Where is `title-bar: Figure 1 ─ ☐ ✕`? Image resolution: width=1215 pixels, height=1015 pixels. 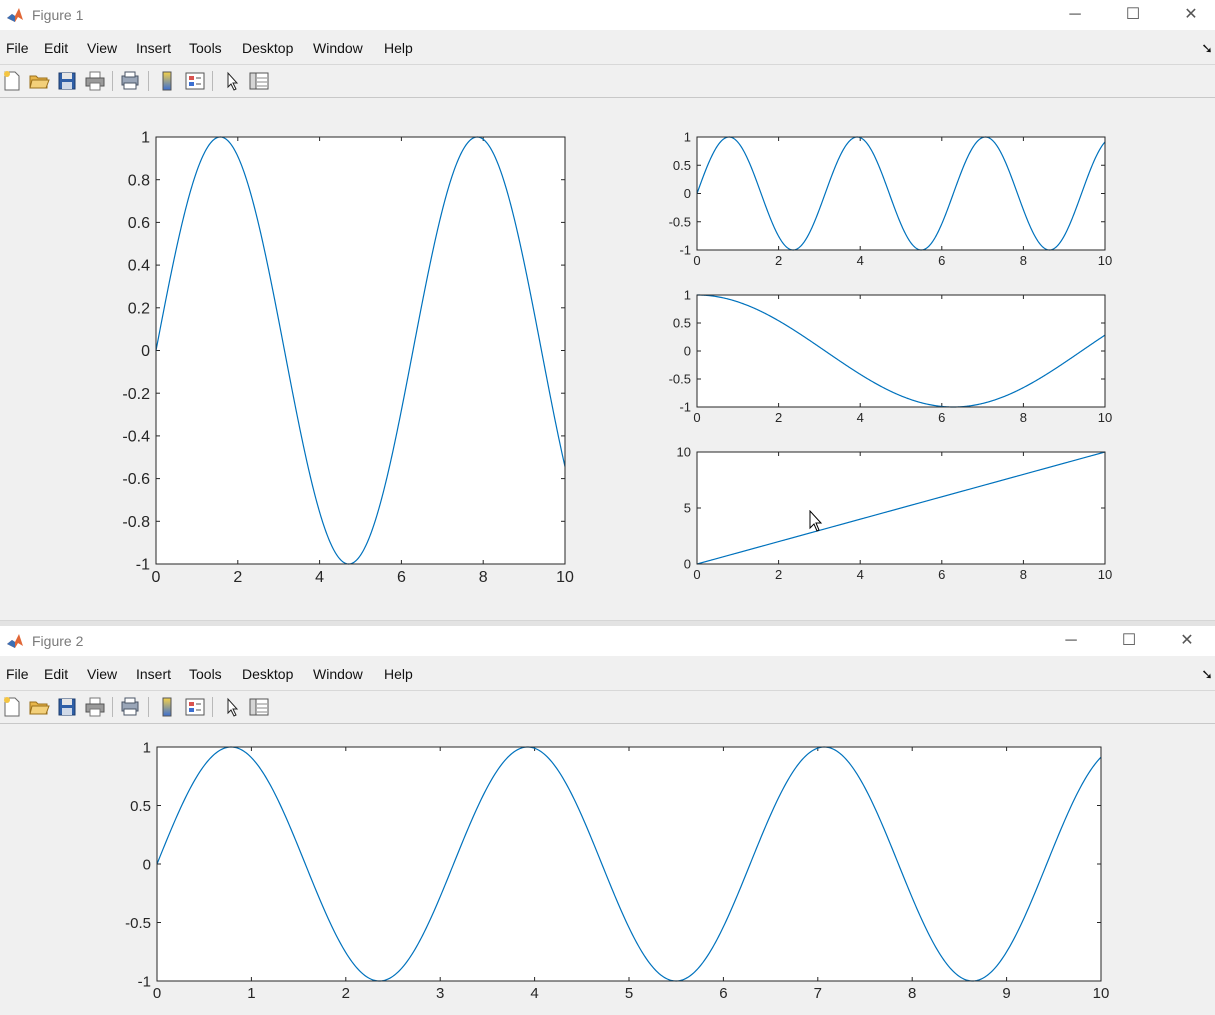 title-bar: Figure 1 ─ ☐ ✕ is located at coordinates (607, 15).